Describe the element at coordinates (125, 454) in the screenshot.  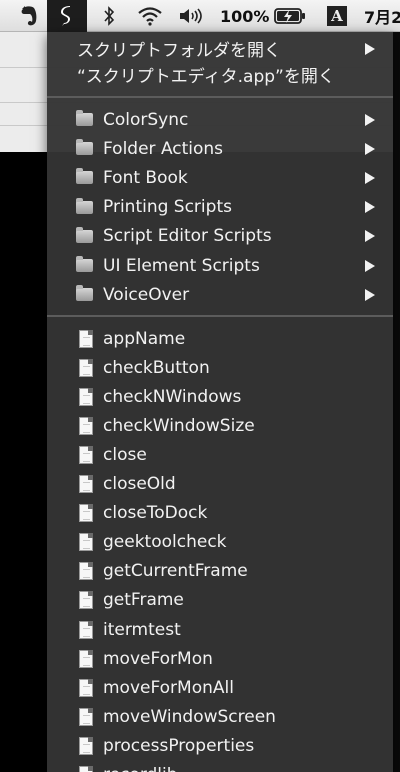
I see `menu-item-label: close` at that location.